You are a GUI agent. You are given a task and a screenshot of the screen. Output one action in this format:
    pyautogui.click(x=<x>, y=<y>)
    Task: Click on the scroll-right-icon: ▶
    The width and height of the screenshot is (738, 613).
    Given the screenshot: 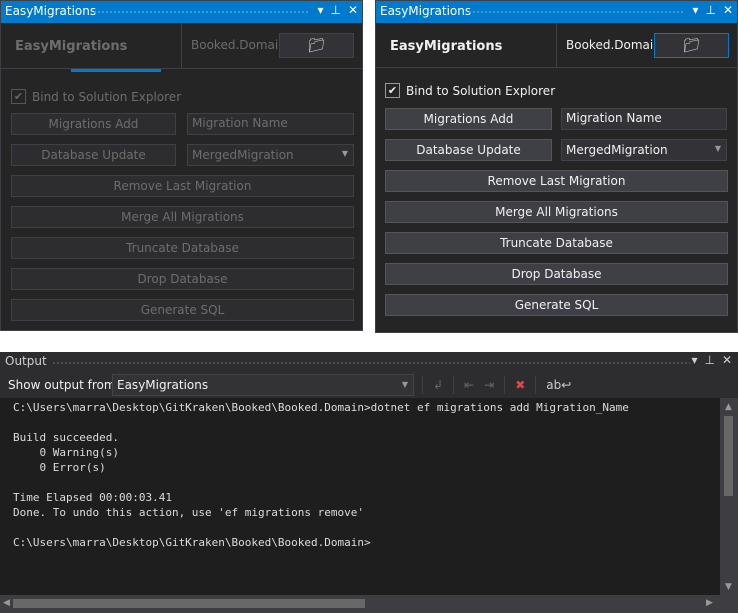 What is the action you would take?
    pyautogui.click(x=709, y=603)
    